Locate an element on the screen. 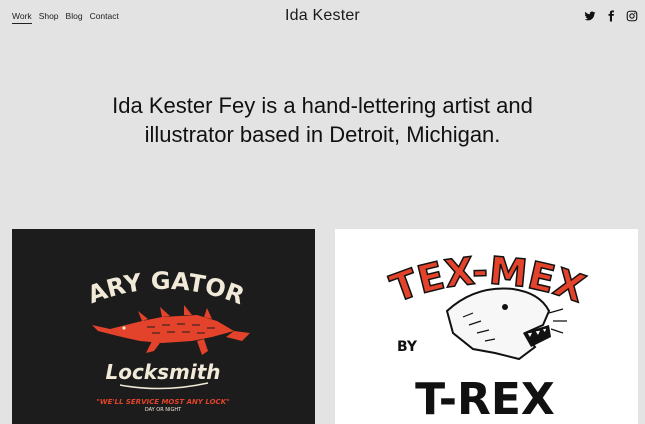 This screenshot has width=645, height=424. site-header: Work Shop Blog Contact Ida Kester is located at coordinates (322, 17).